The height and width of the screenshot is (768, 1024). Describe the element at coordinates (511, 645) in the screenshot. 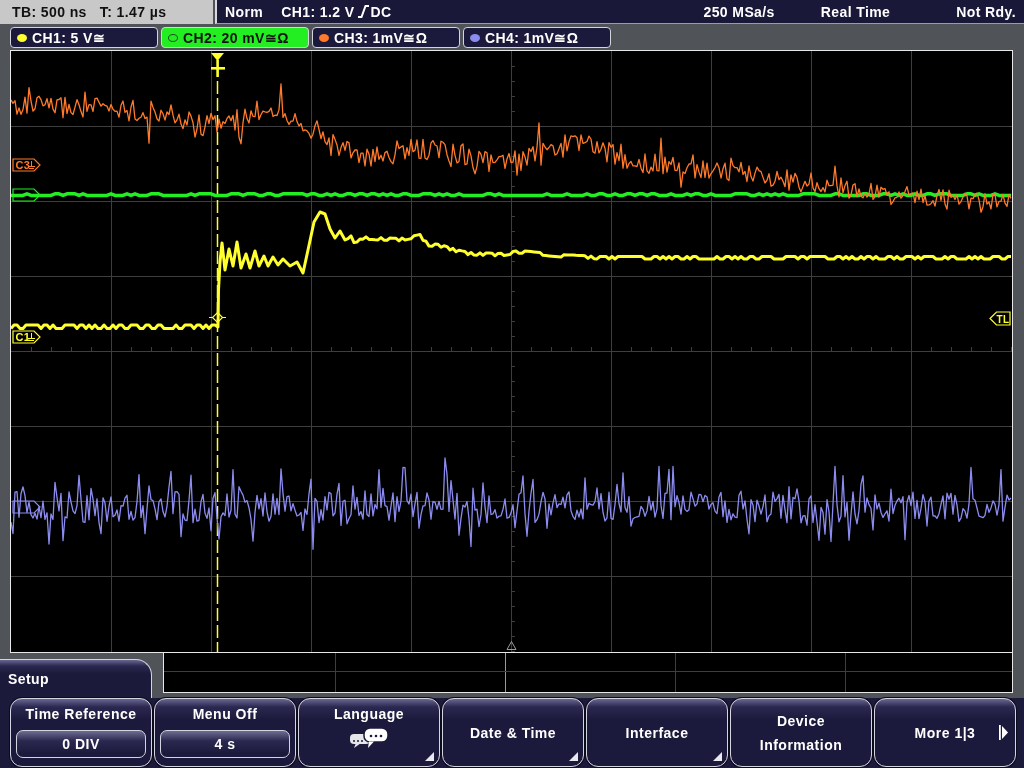

I see `up-triangle-icon` at that location.